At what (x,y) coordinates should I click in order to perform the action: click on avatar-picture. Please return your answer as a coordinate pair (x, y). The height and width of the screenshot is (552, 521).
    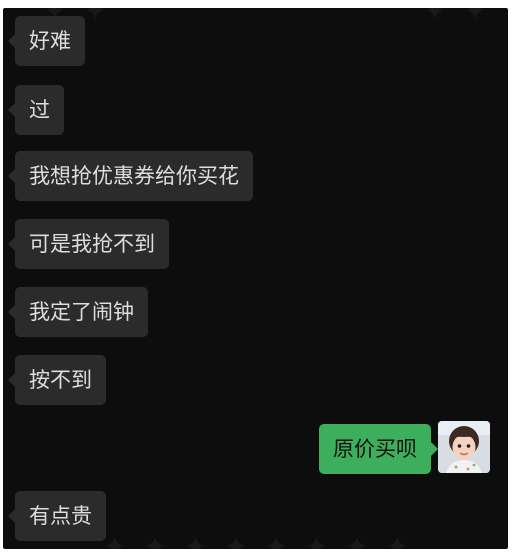
    Looking at the image, I should click on (464, 447).